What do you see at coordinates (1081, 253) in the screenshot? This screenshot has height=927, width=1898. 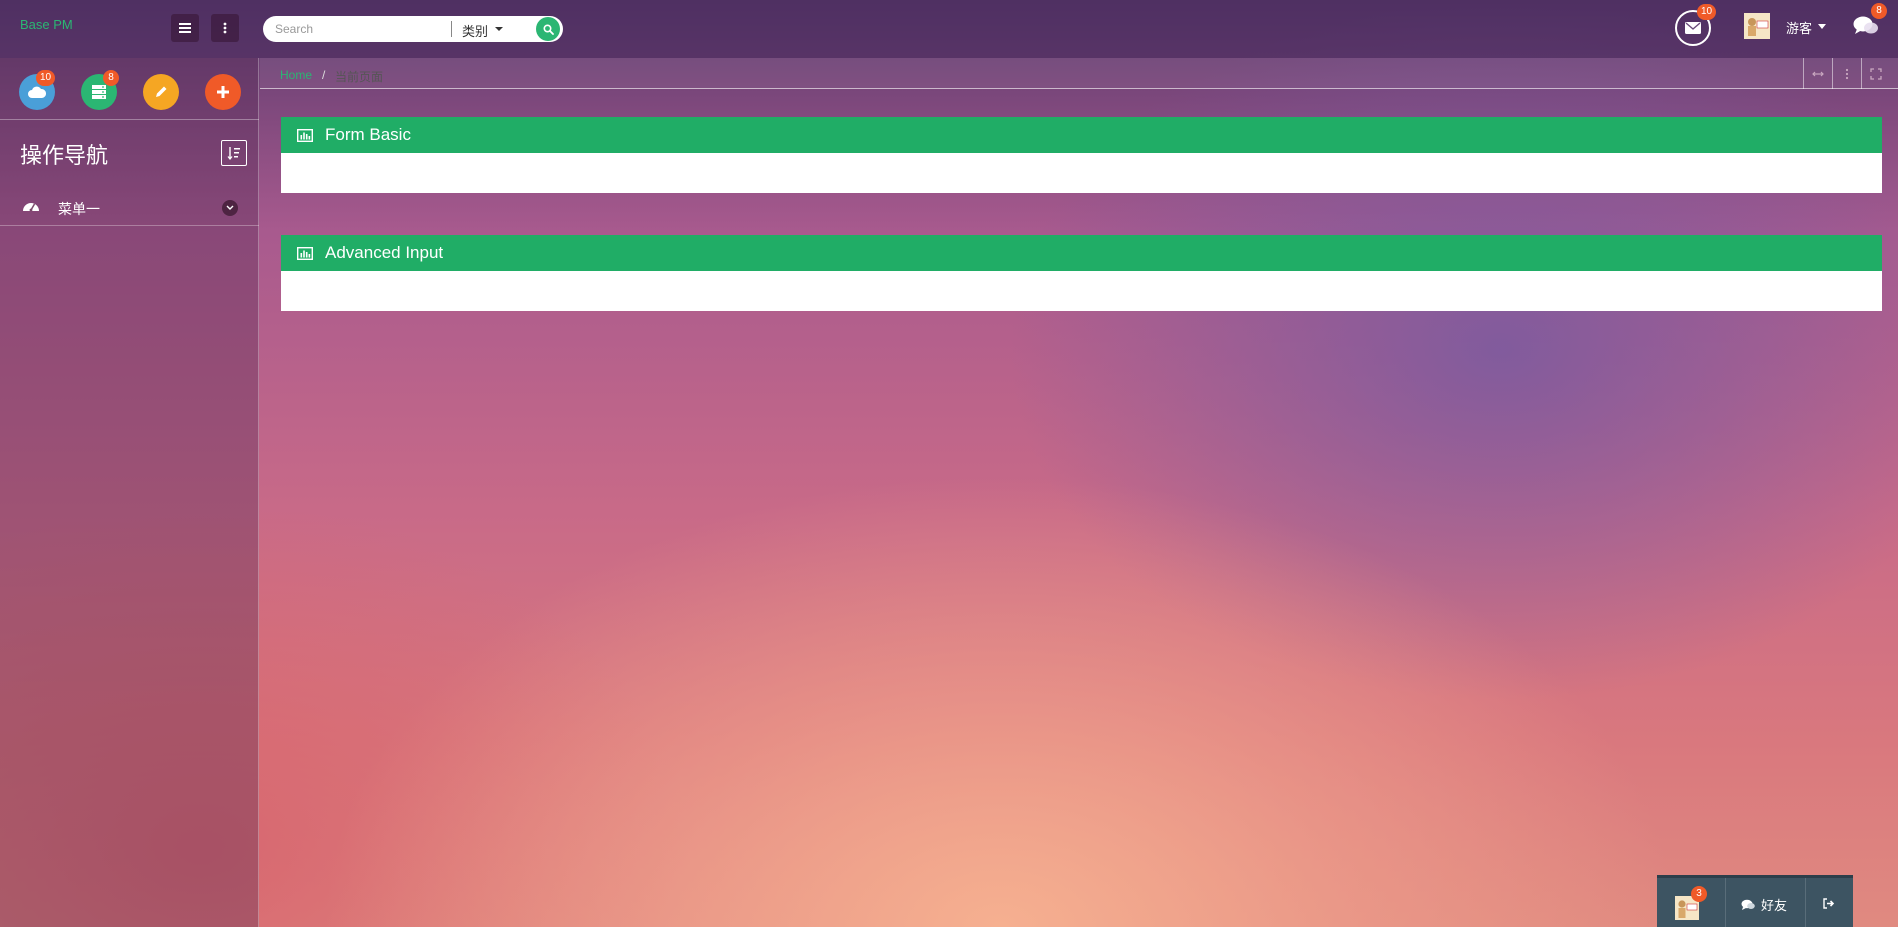 I see `panel-header: Advanced Input` at bounding box center [1081, 253].